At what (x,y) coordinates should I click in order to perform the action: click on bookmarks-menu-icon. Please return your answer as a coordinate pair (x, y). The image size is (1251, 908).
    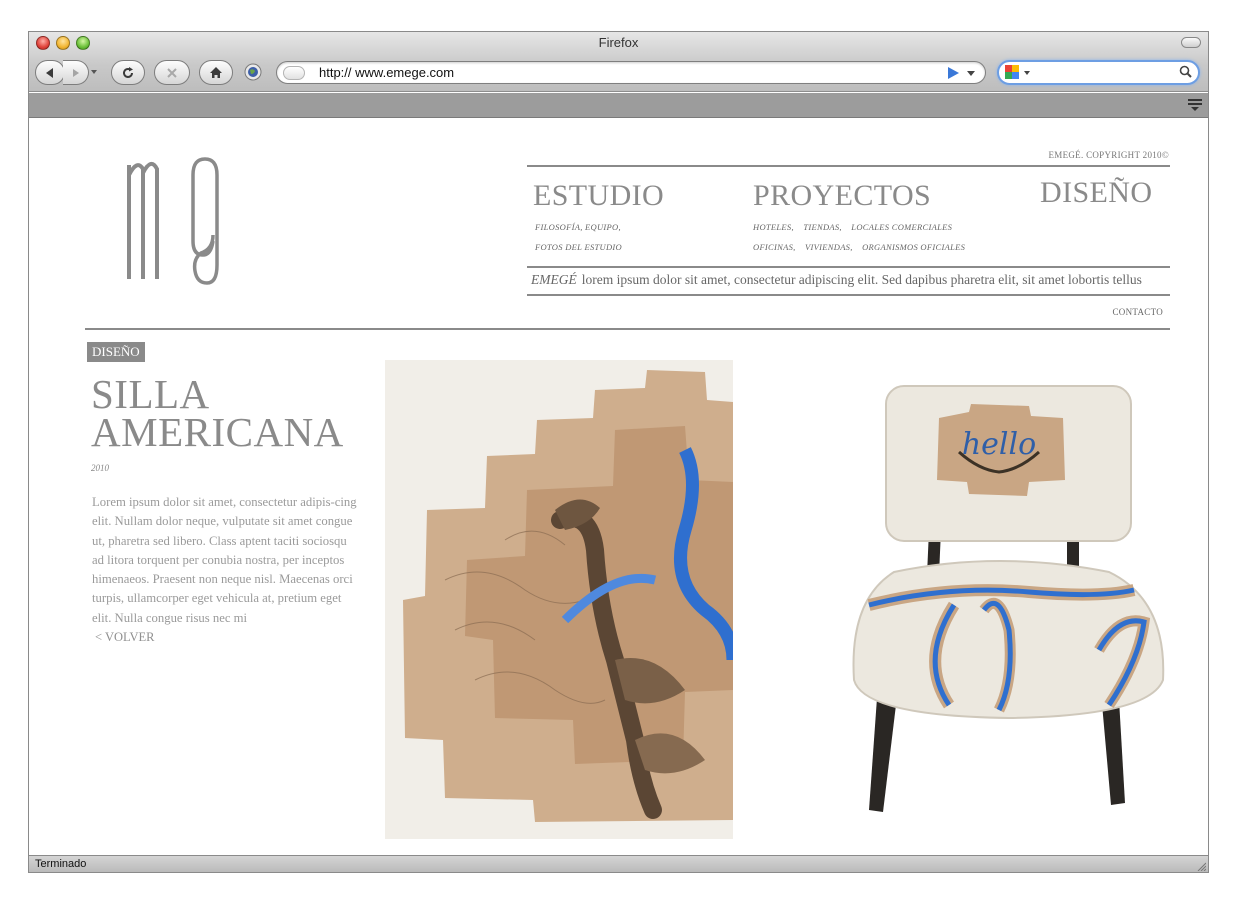
    Looking at the image, I should click on (1195, 105).